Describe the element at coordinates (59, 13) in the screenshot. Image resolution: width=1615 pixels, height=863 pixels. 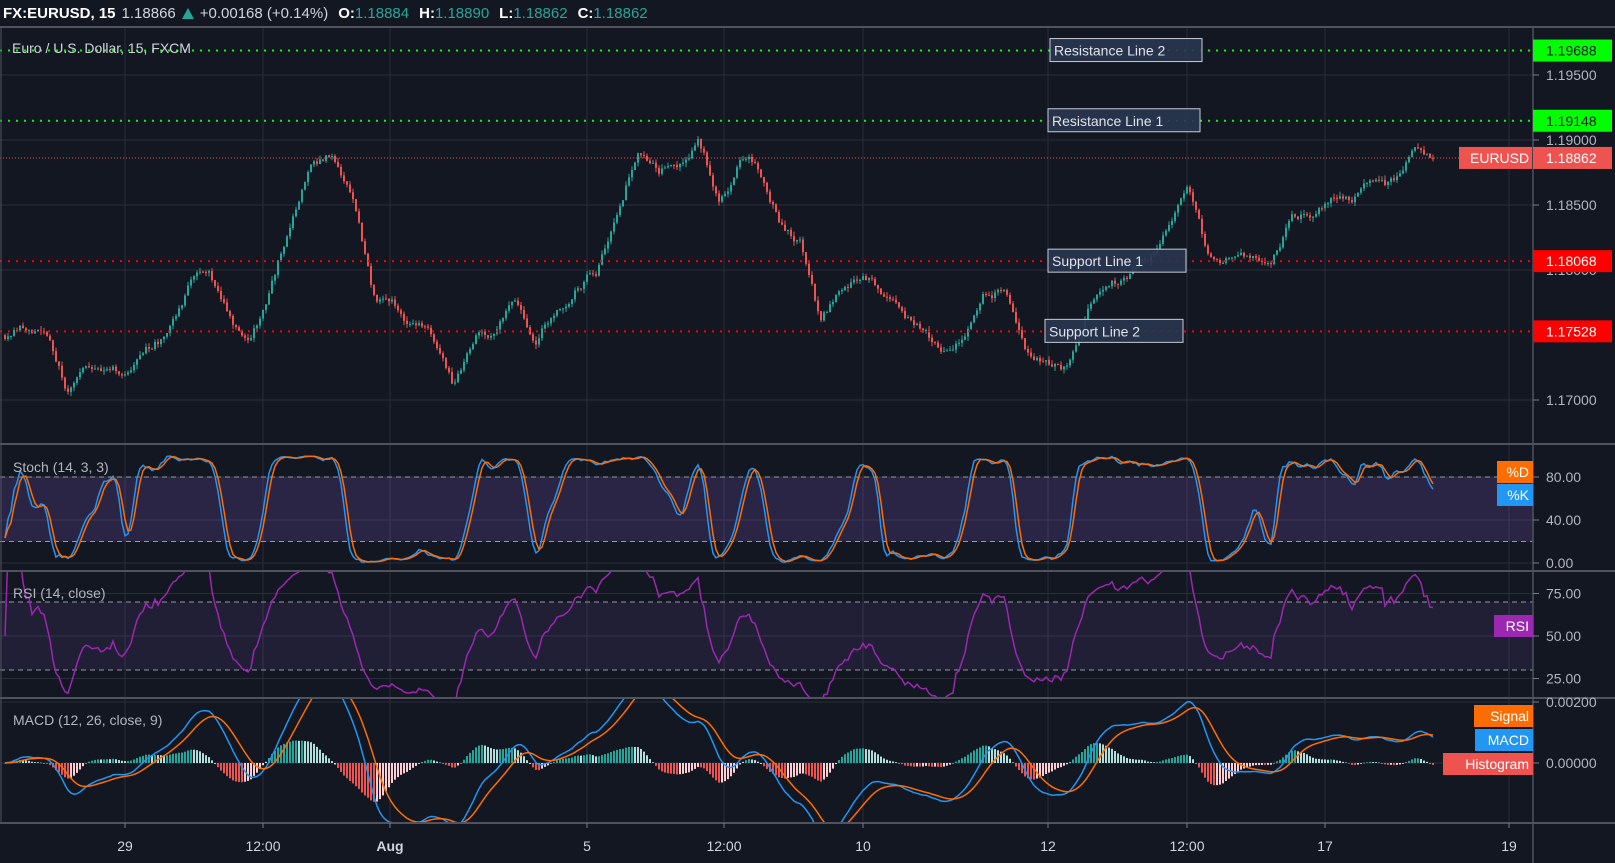
I see `symbol-label: FX:EURUSD, 15` at that location.